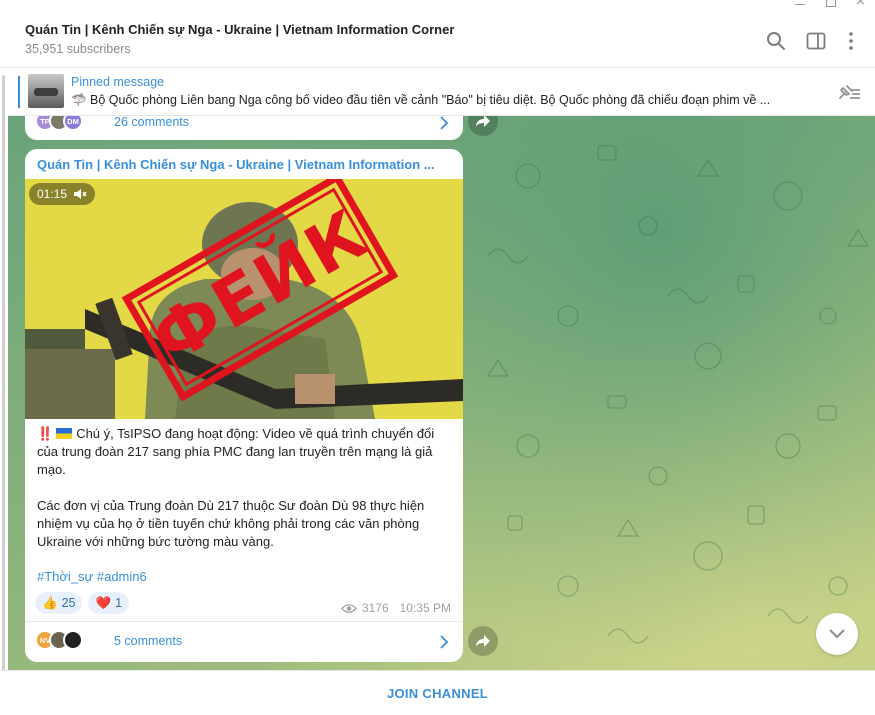 The image size is (875, 715). Describe the element at coordinates (860, 5) in the screenshot. I see `close-window-button` at that location.